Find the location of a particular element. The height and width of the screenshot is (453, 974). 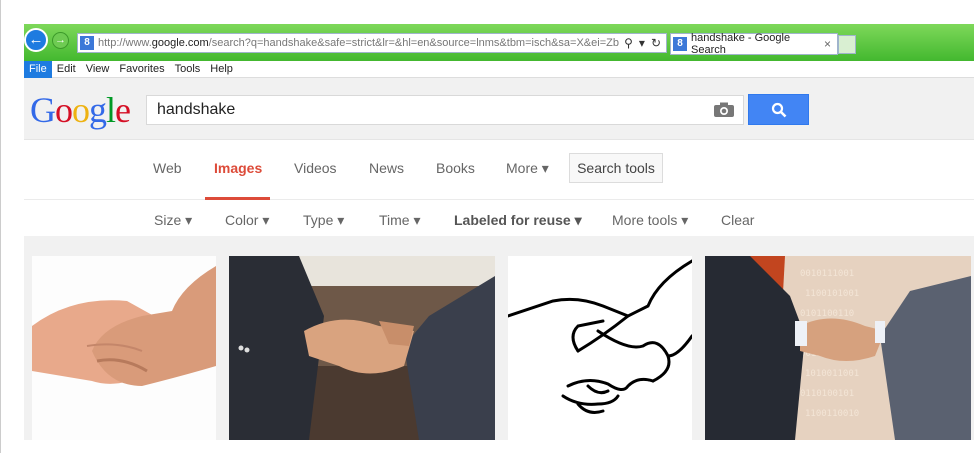

browser-tab: 8 handshake - Google Search × is located at coordinates (754, 44).